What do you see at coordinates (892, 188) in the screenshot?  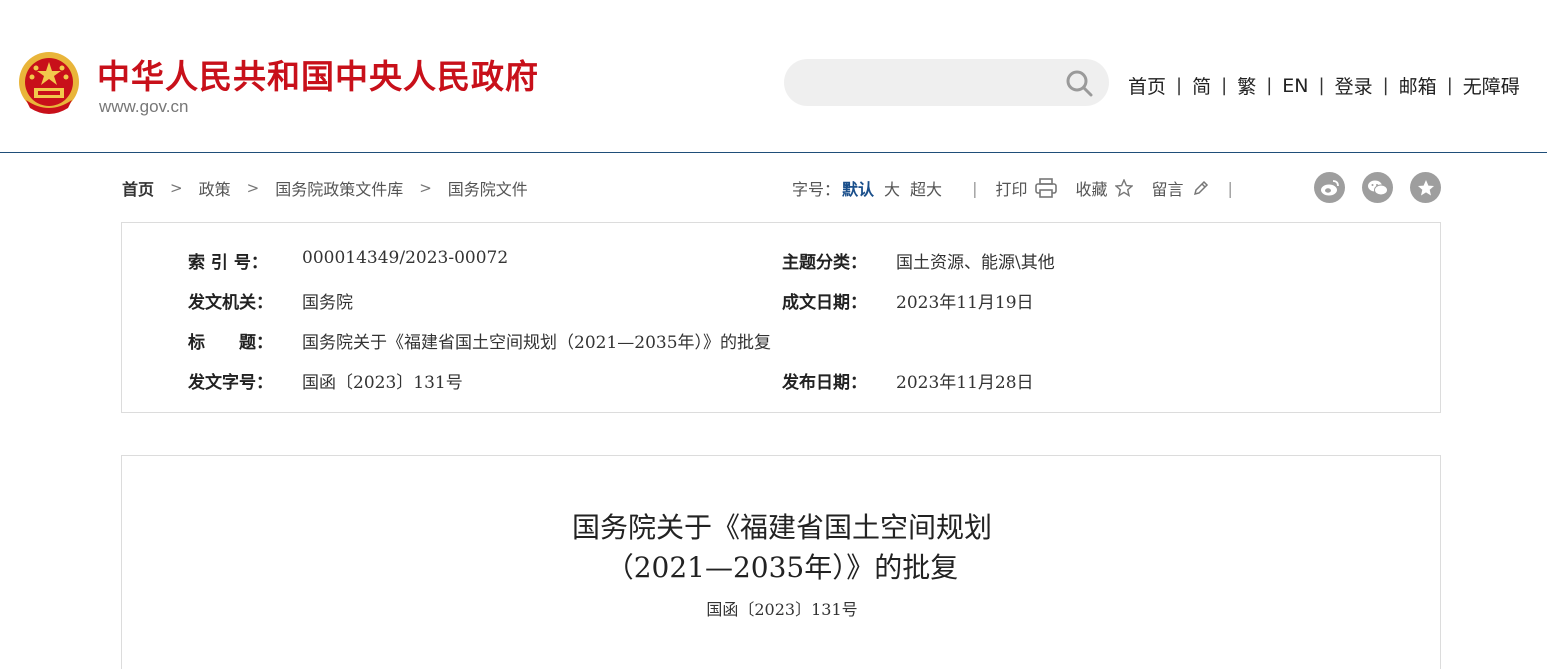 I see `font-size-large: 大` at bounding box center [892, 188].